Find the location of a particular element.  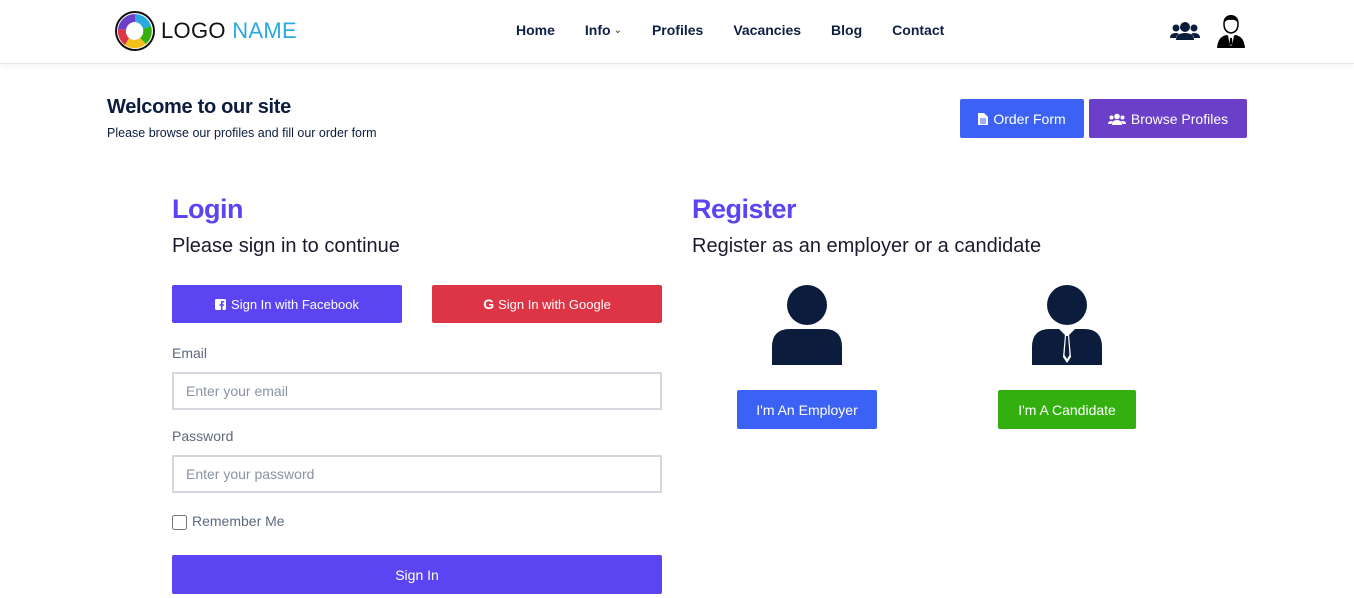

login-title: Login is located at coordinates (207, 209).